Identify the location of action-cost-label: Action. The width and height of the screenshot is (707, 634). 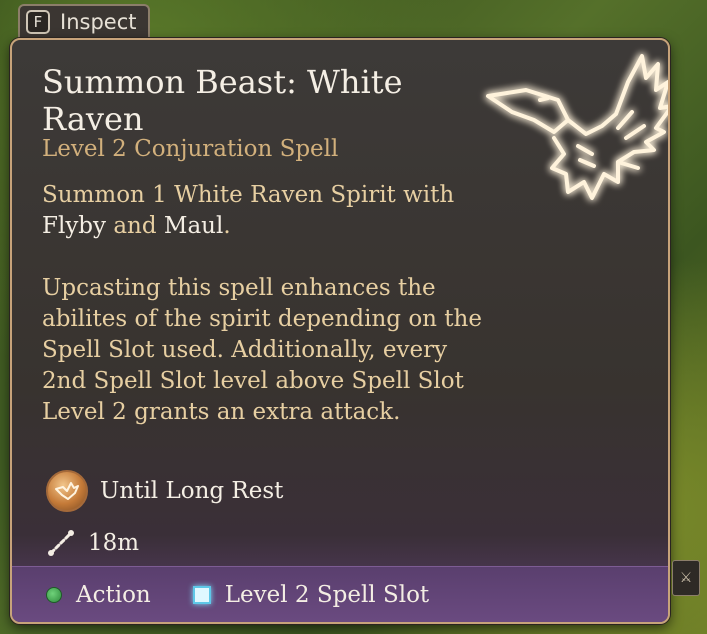
(113, 594).